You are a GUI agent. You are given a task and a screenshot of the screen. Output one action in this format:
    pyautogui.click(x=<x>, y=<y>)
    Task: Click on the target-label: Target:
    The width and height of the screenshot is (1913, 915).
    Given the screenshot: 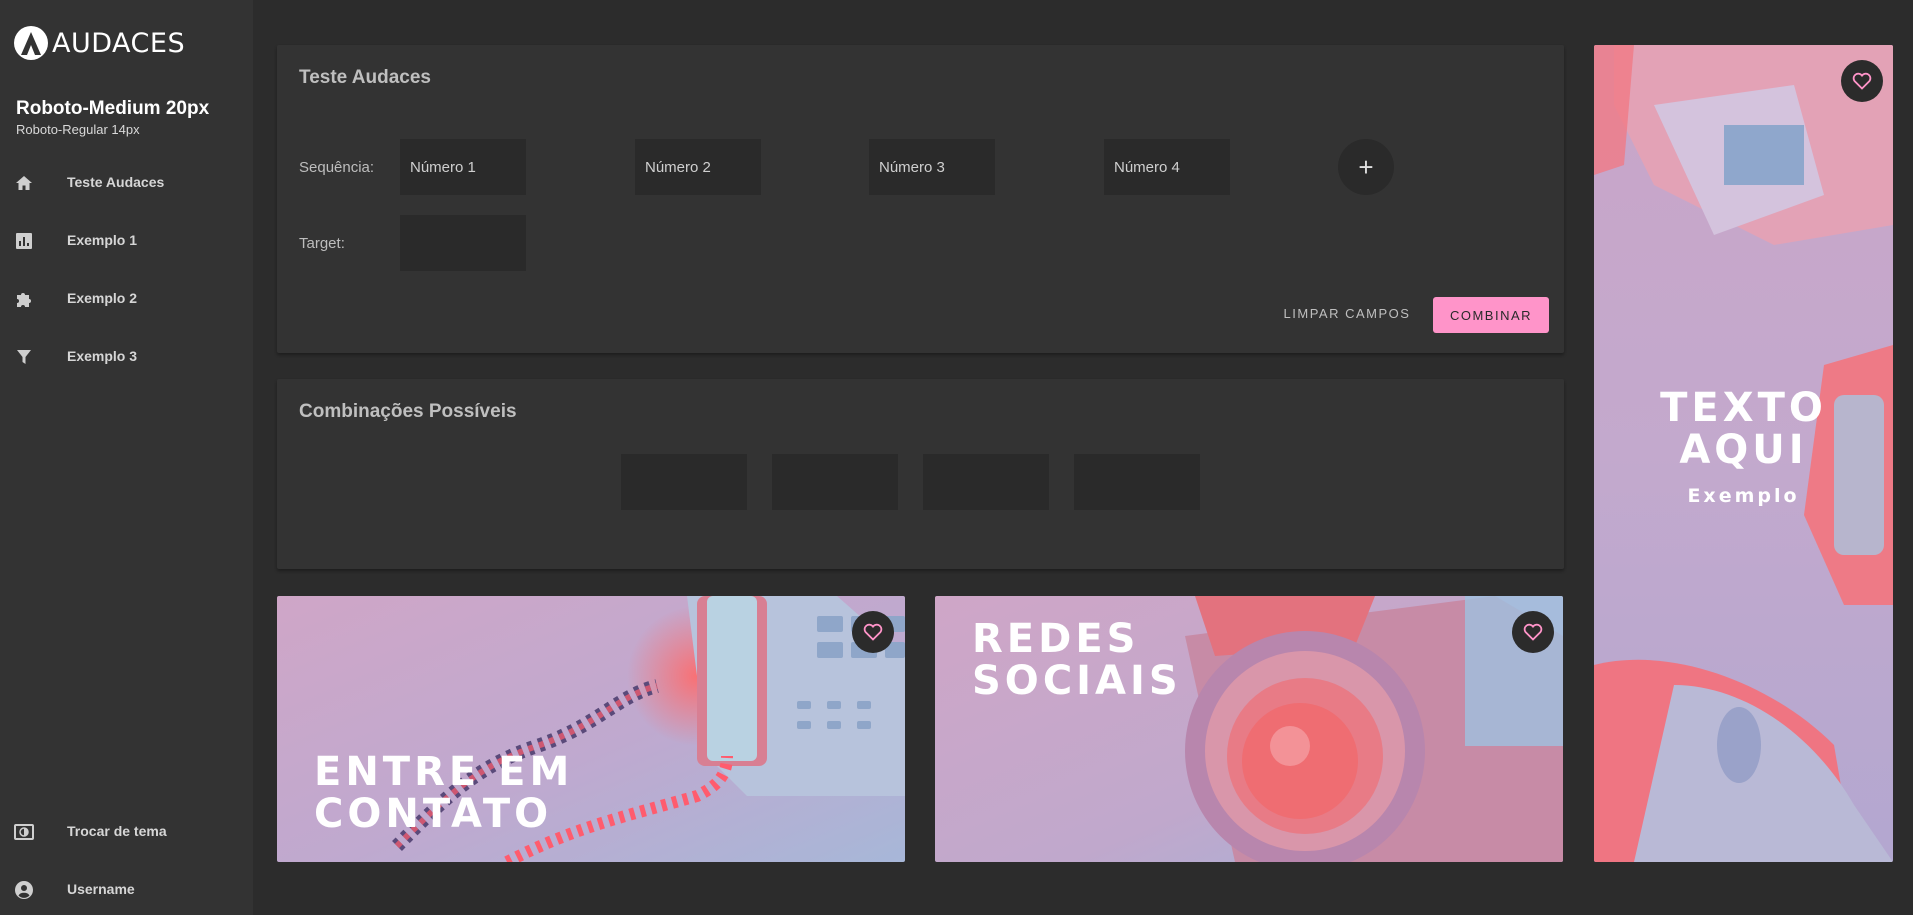 What is the action you would take?
    pyautogui.click(x=322, y=243)
    